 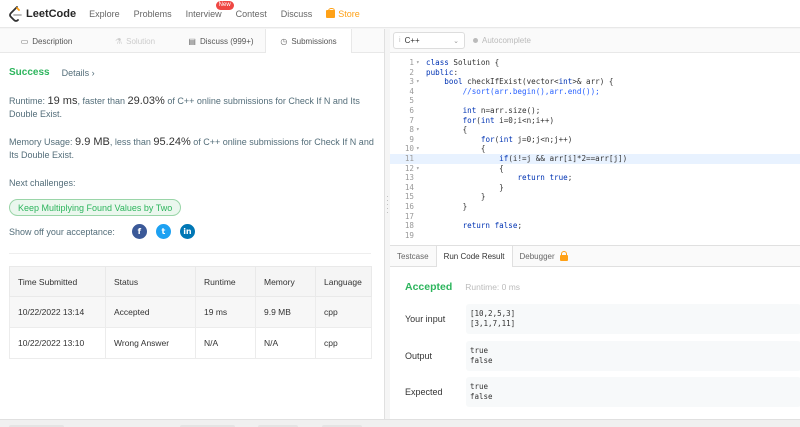 What do you see at coordinates (150, 312) in the screenshot?
I see `cell-status-link: Accepted` at bounding box center [150, 312].